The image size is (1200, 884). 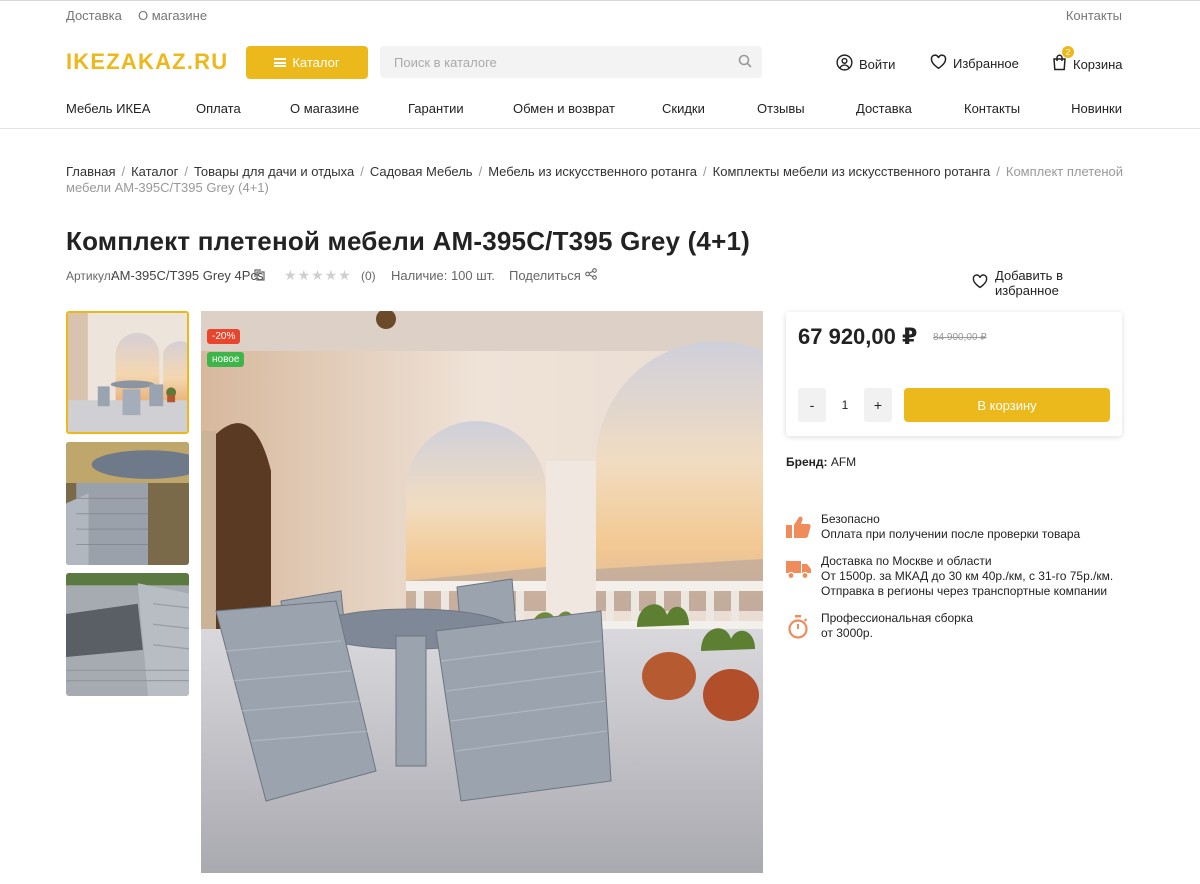 I want to click on current-price: 67 920,00 ₽, so click(x=858, y=336).